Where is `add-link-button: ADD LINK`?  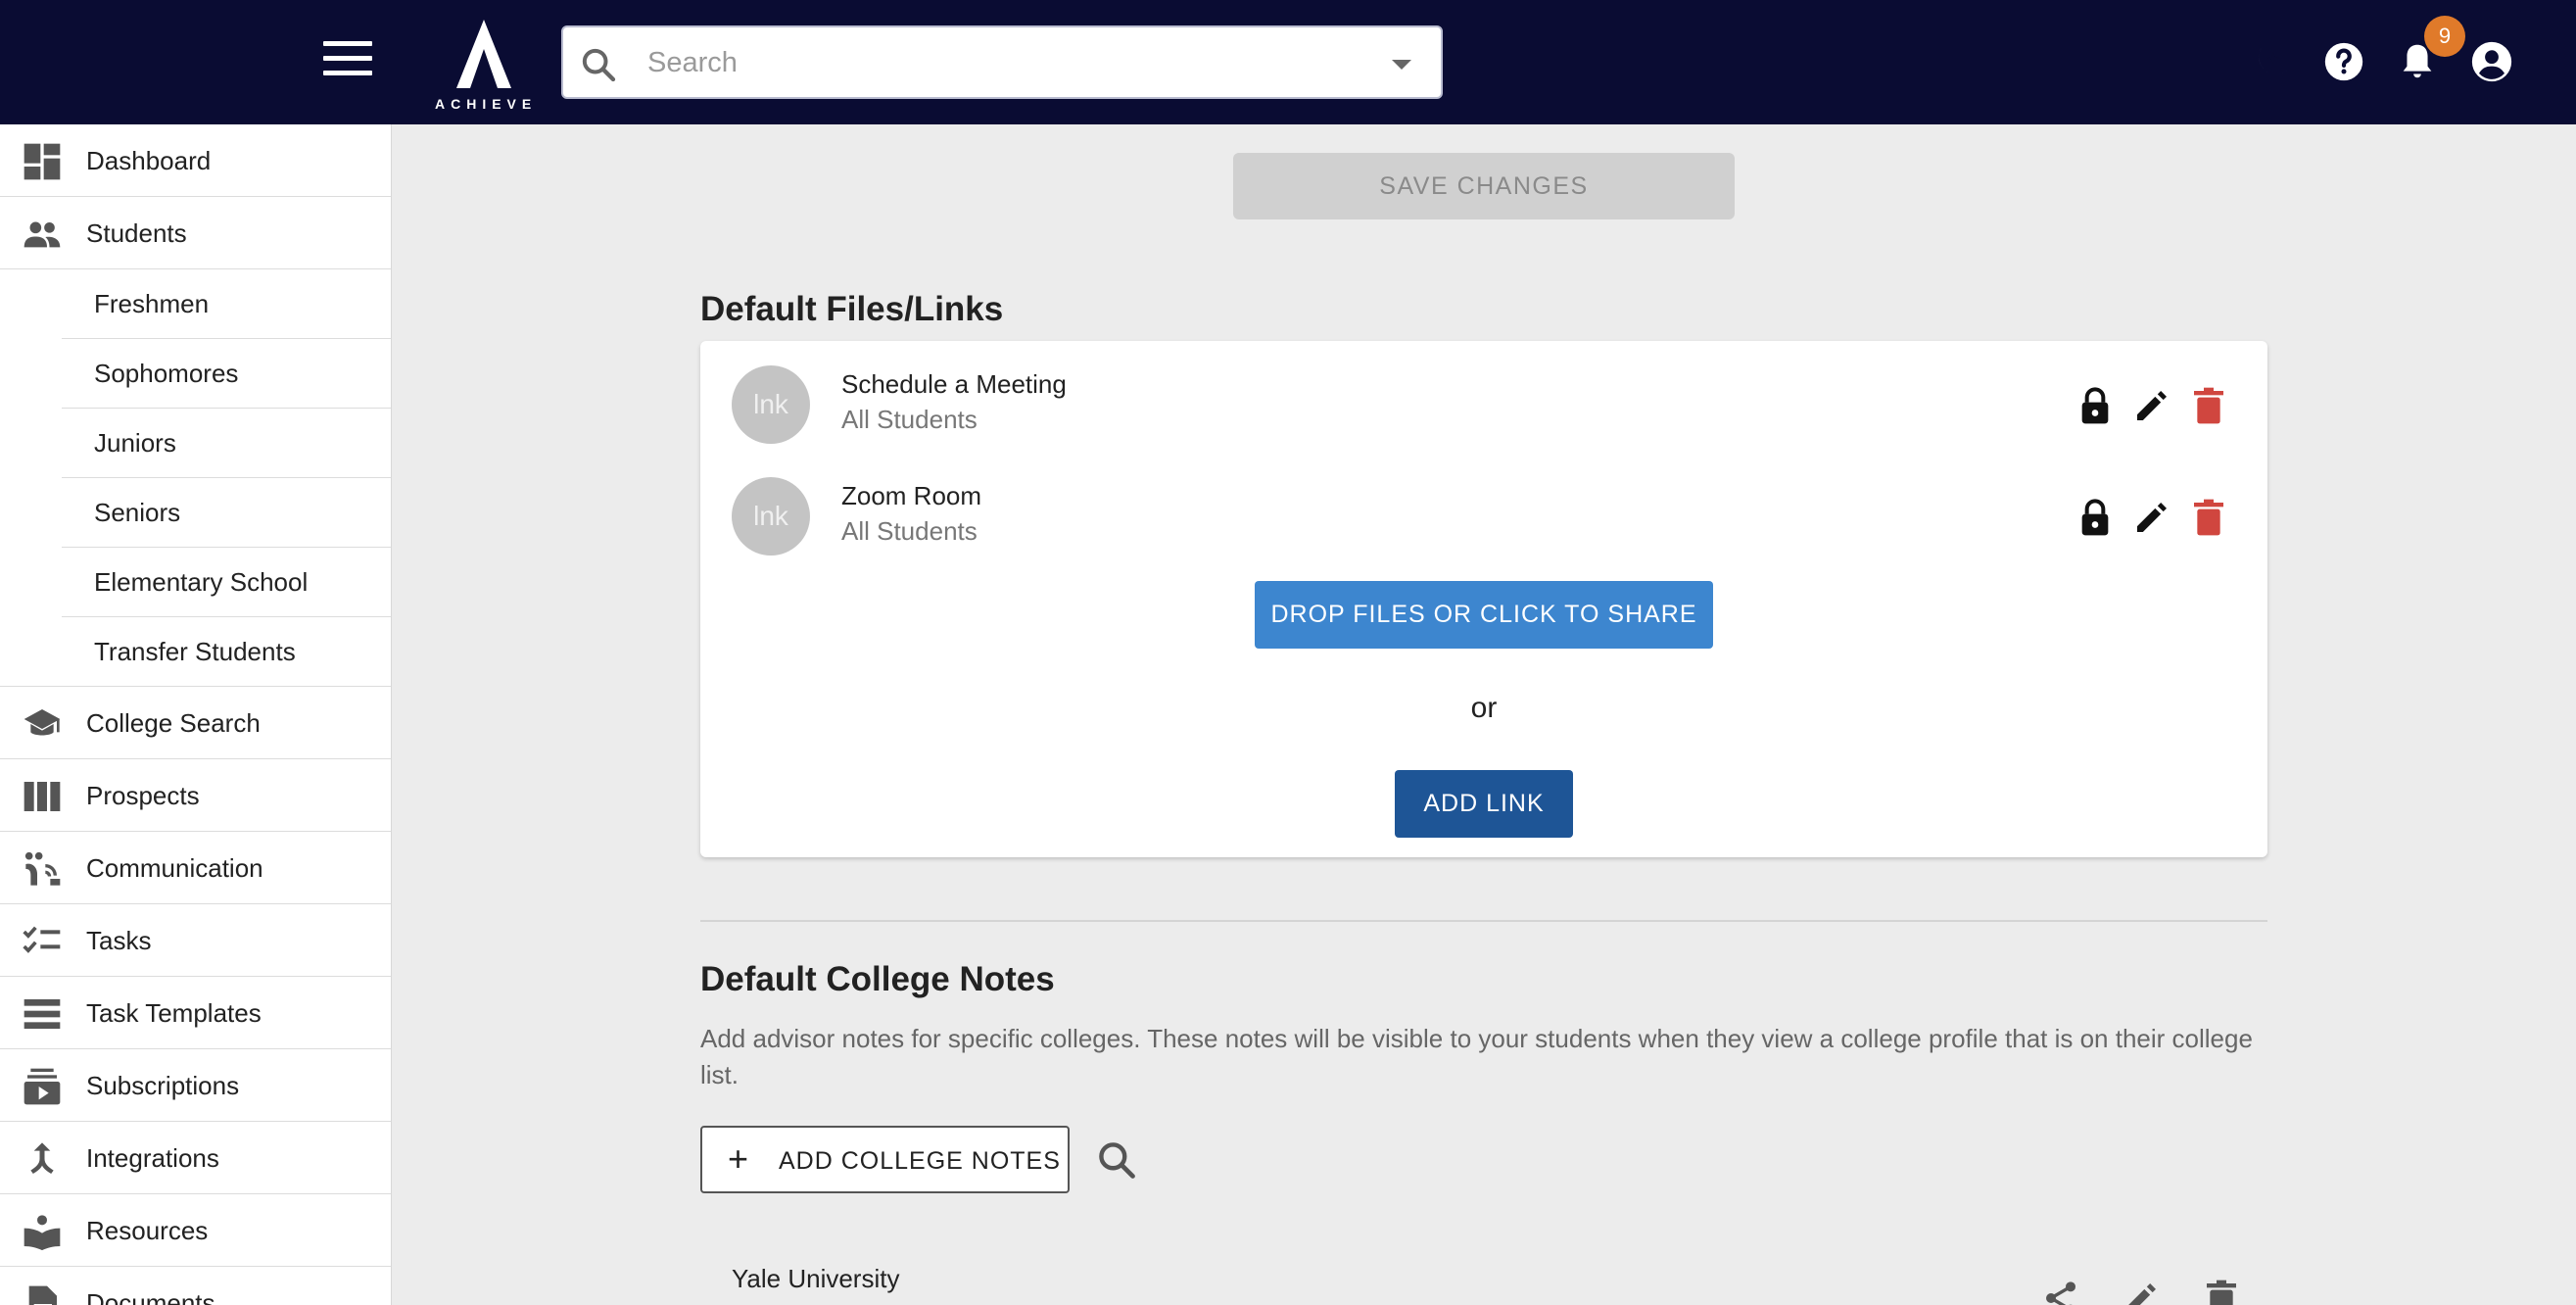 add-link-button: ADD LINK is located at coordinates (1484, 804).